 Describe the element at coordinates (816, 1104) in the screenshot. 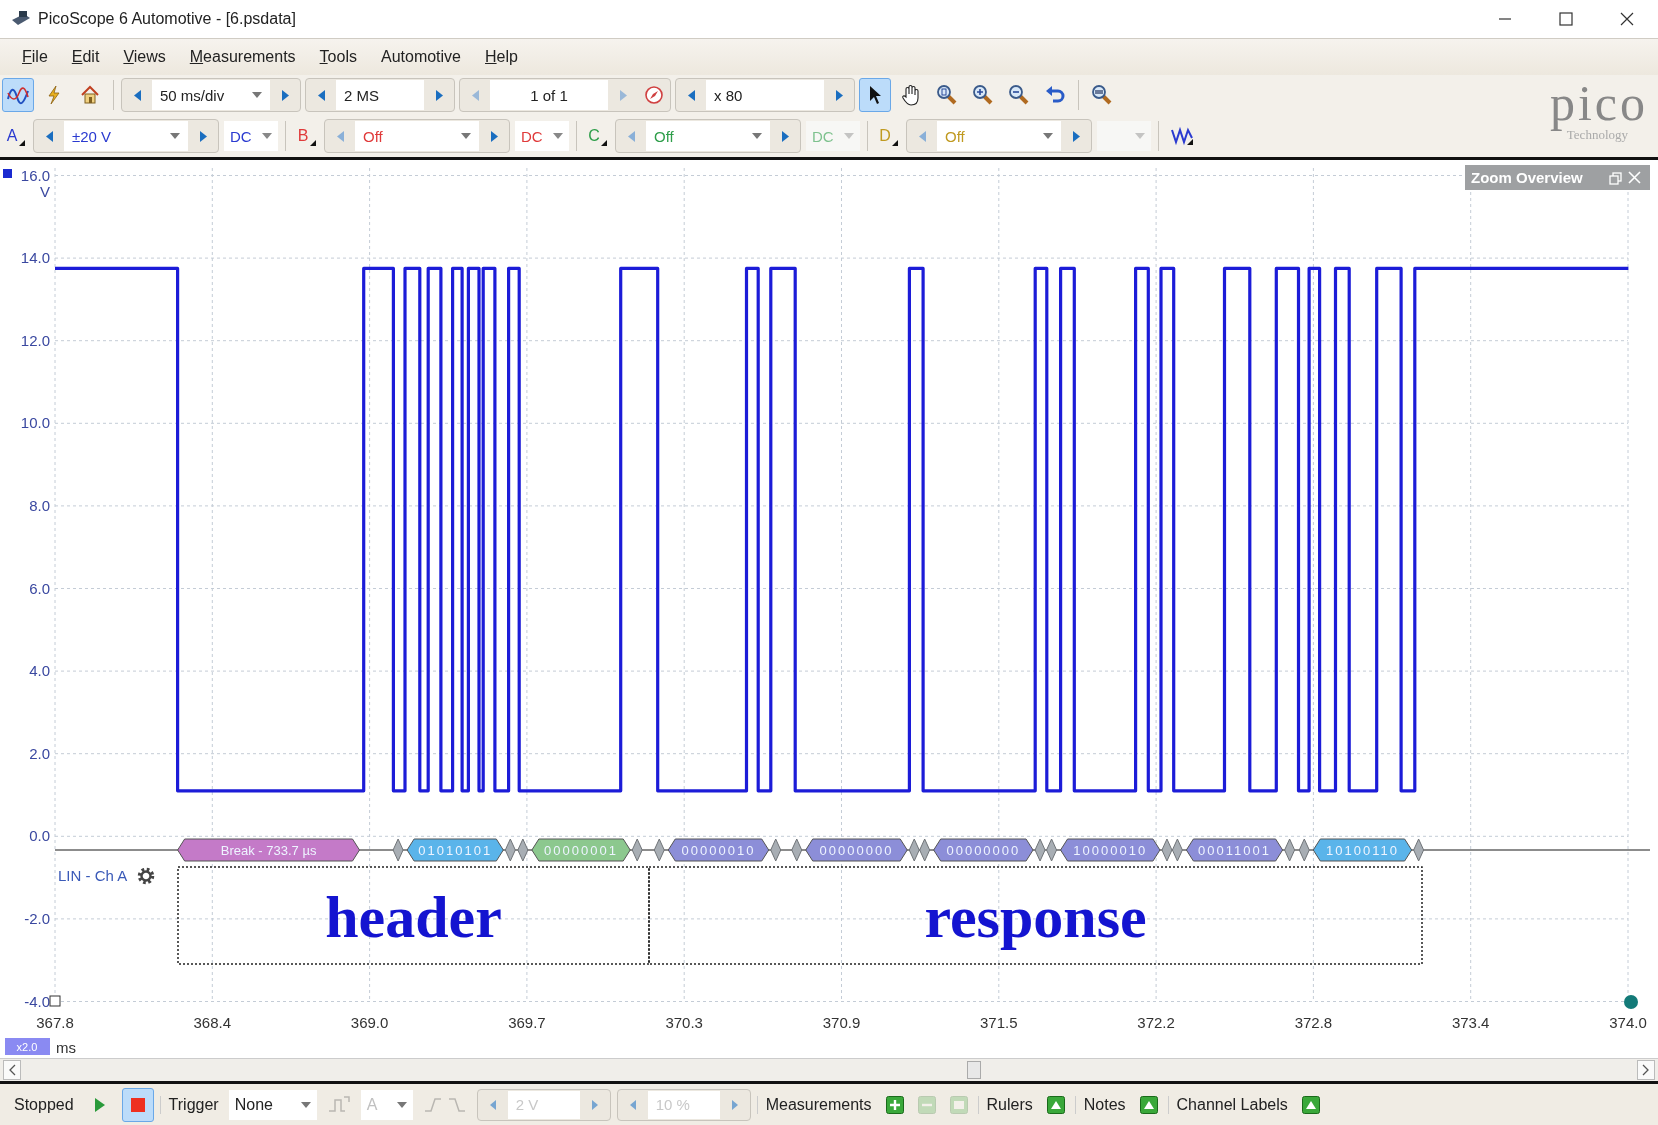

I see `status-label: Measurements` at that location.